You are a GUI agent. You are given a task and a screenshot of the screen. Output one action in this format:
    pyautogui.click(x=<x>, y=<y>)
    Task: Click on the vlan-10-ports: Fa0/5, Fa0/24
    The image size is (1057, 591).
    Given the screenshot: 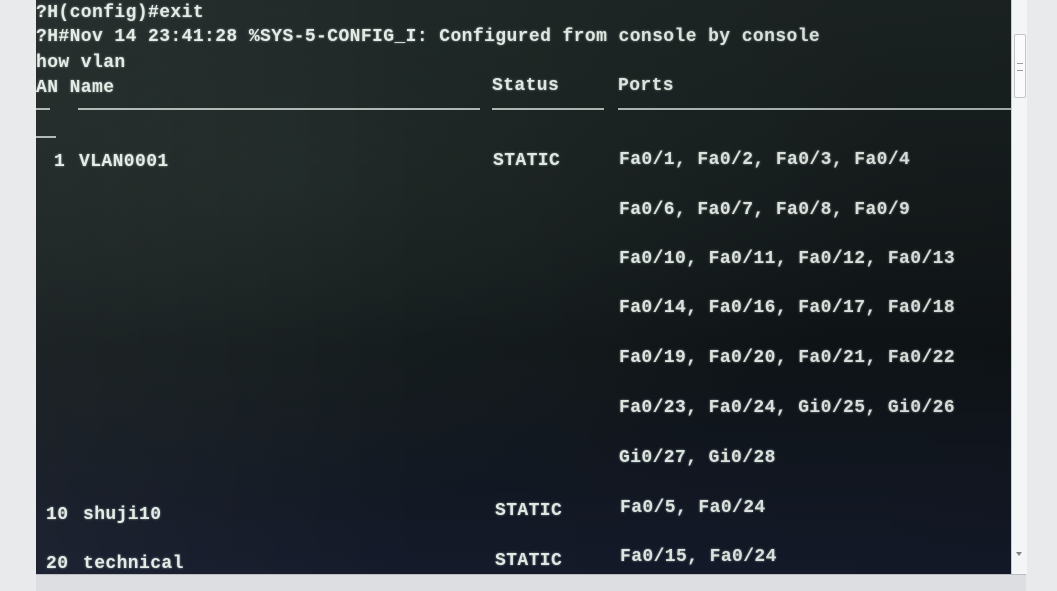 What is the action you would take?
    pyautogui.click(x=693, y=508)
    